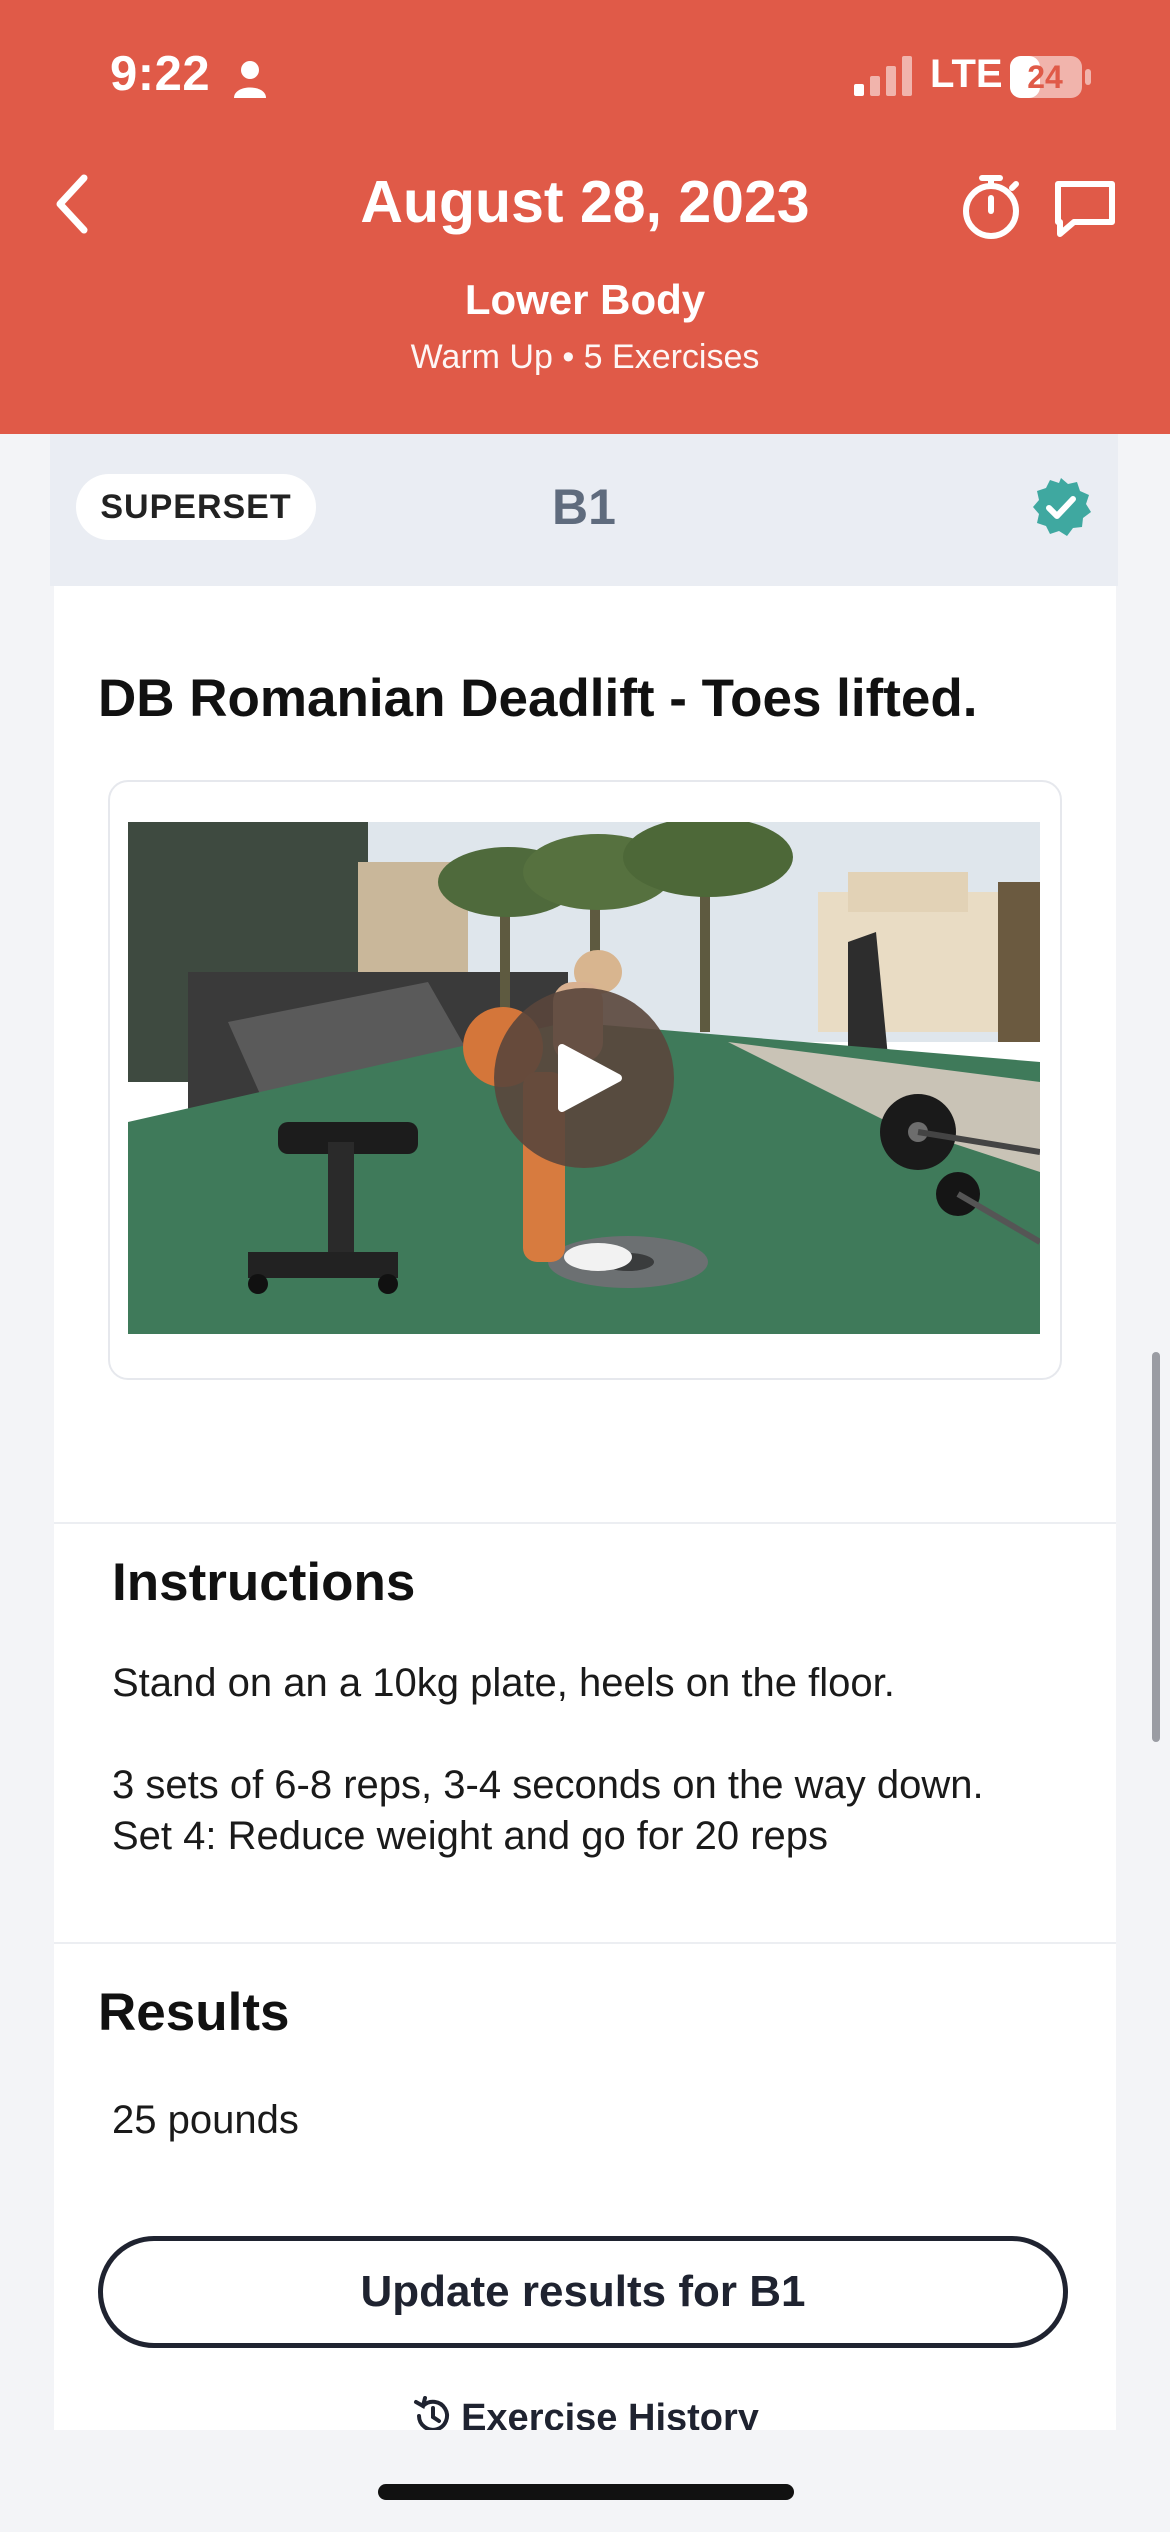  Describe the element at coordinates (1062, 507) in the screenshot. I see `verified-check-icon` at that location.